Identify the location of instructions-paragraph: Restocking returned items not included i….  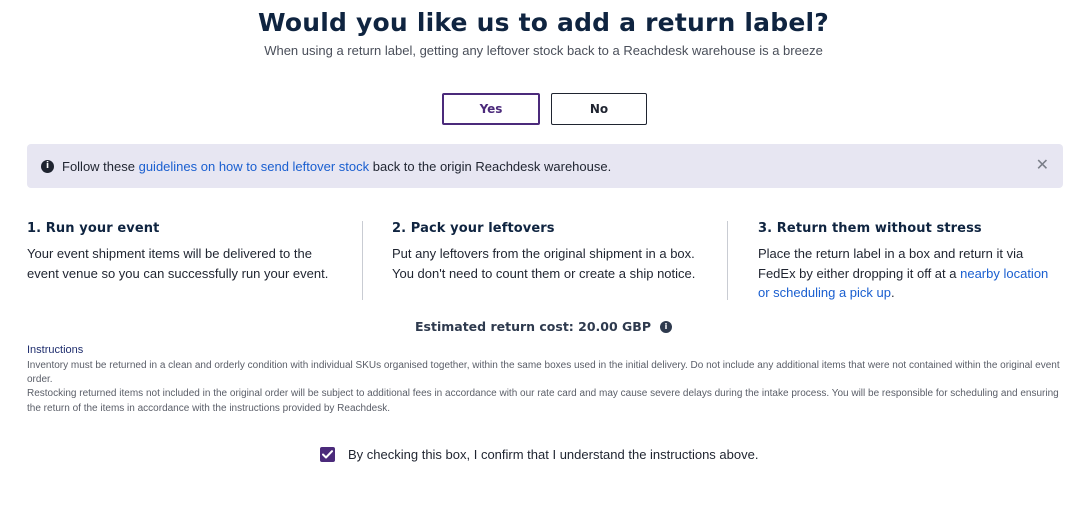
(543, 401).